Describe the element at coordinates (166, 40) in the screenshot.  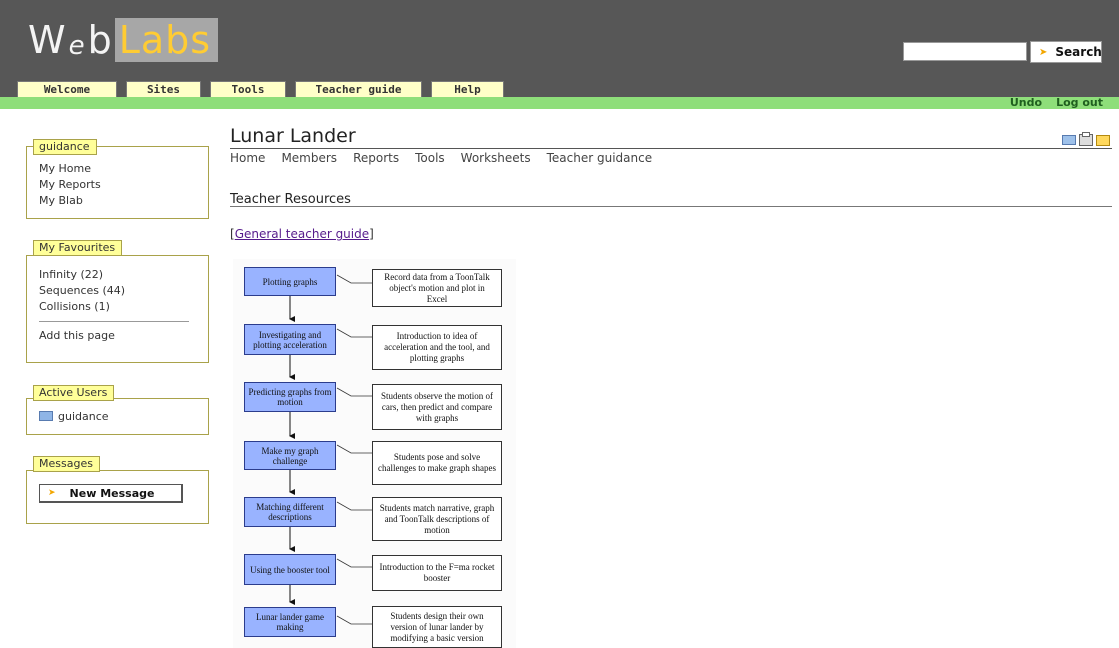
I see `logo-labs: Labs` at that location.